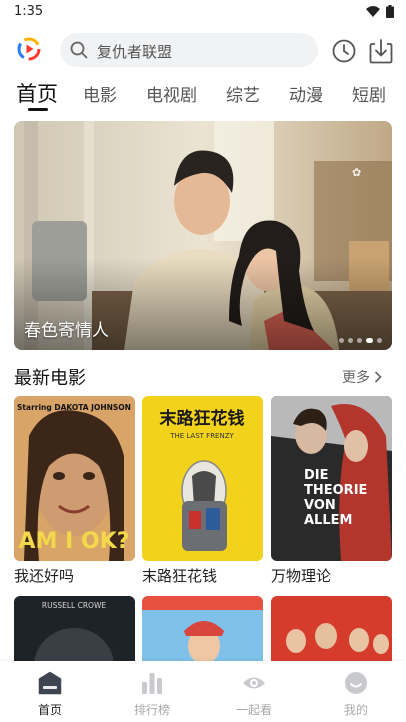  I want to click on nav-profile: 我的, so click(356, 691).